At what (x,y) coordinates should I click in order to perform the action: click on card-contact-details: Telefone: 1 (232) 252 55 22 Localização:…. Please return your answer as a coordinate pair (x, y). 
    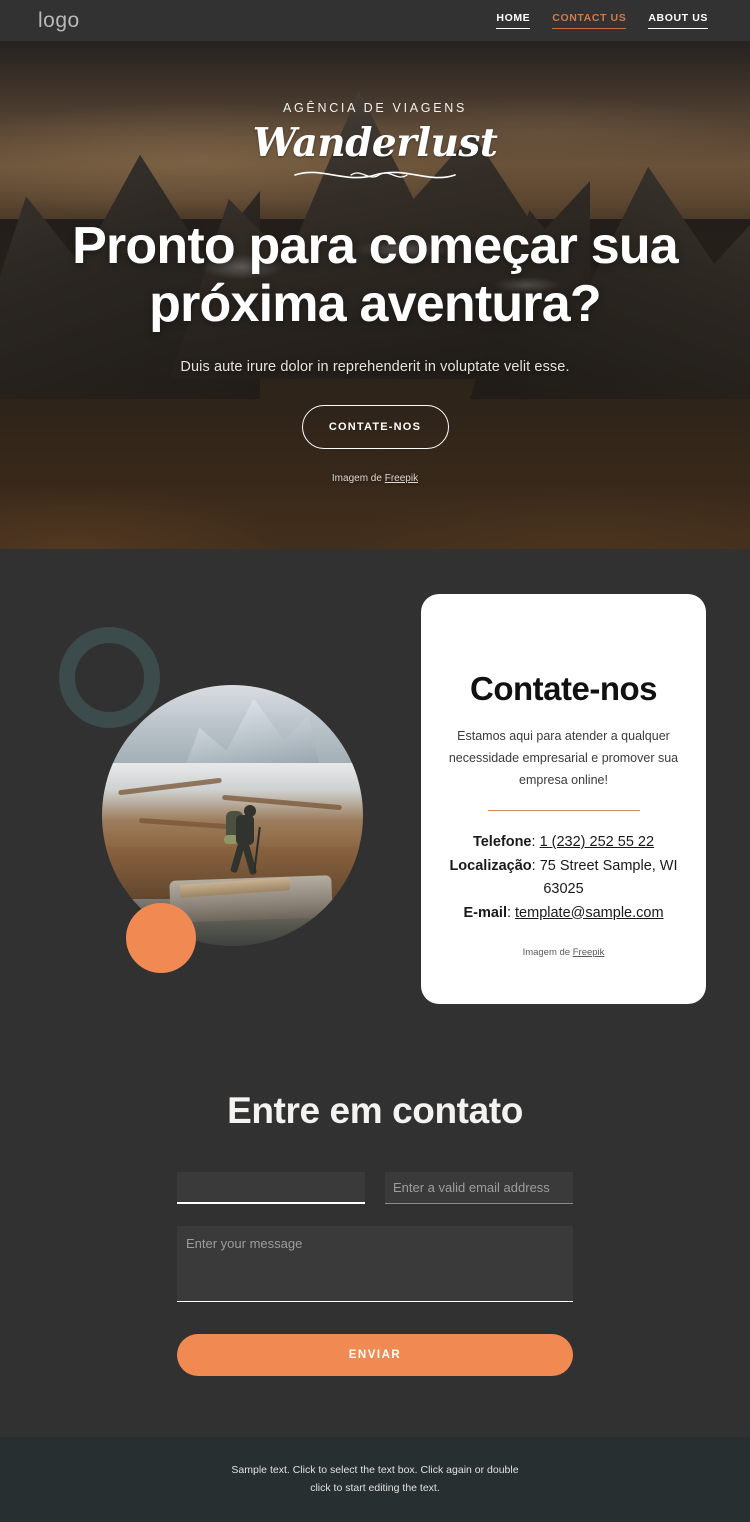
    Looking at the image, I should click on (563, 878).